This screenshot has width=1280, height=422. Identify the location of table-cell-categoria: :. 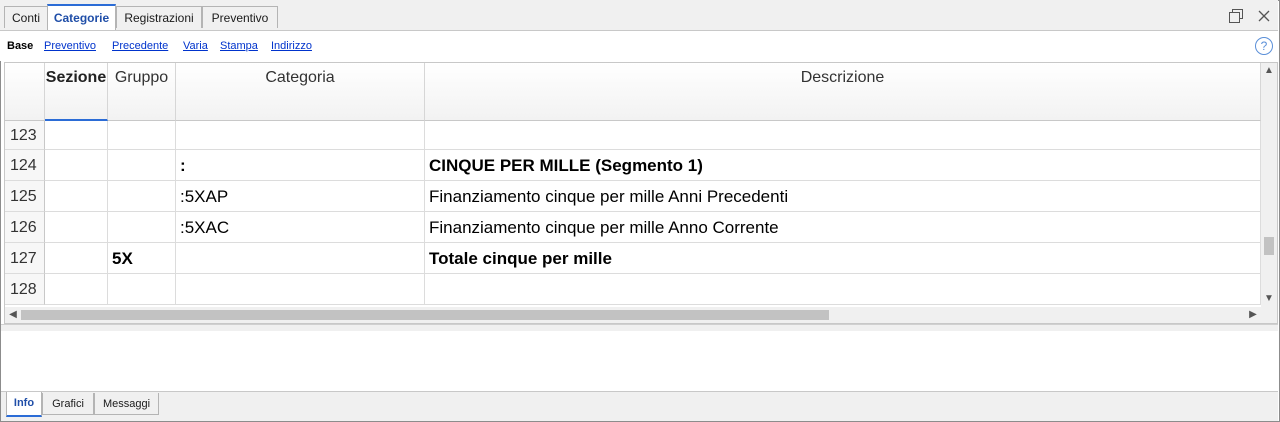
(300, 165).